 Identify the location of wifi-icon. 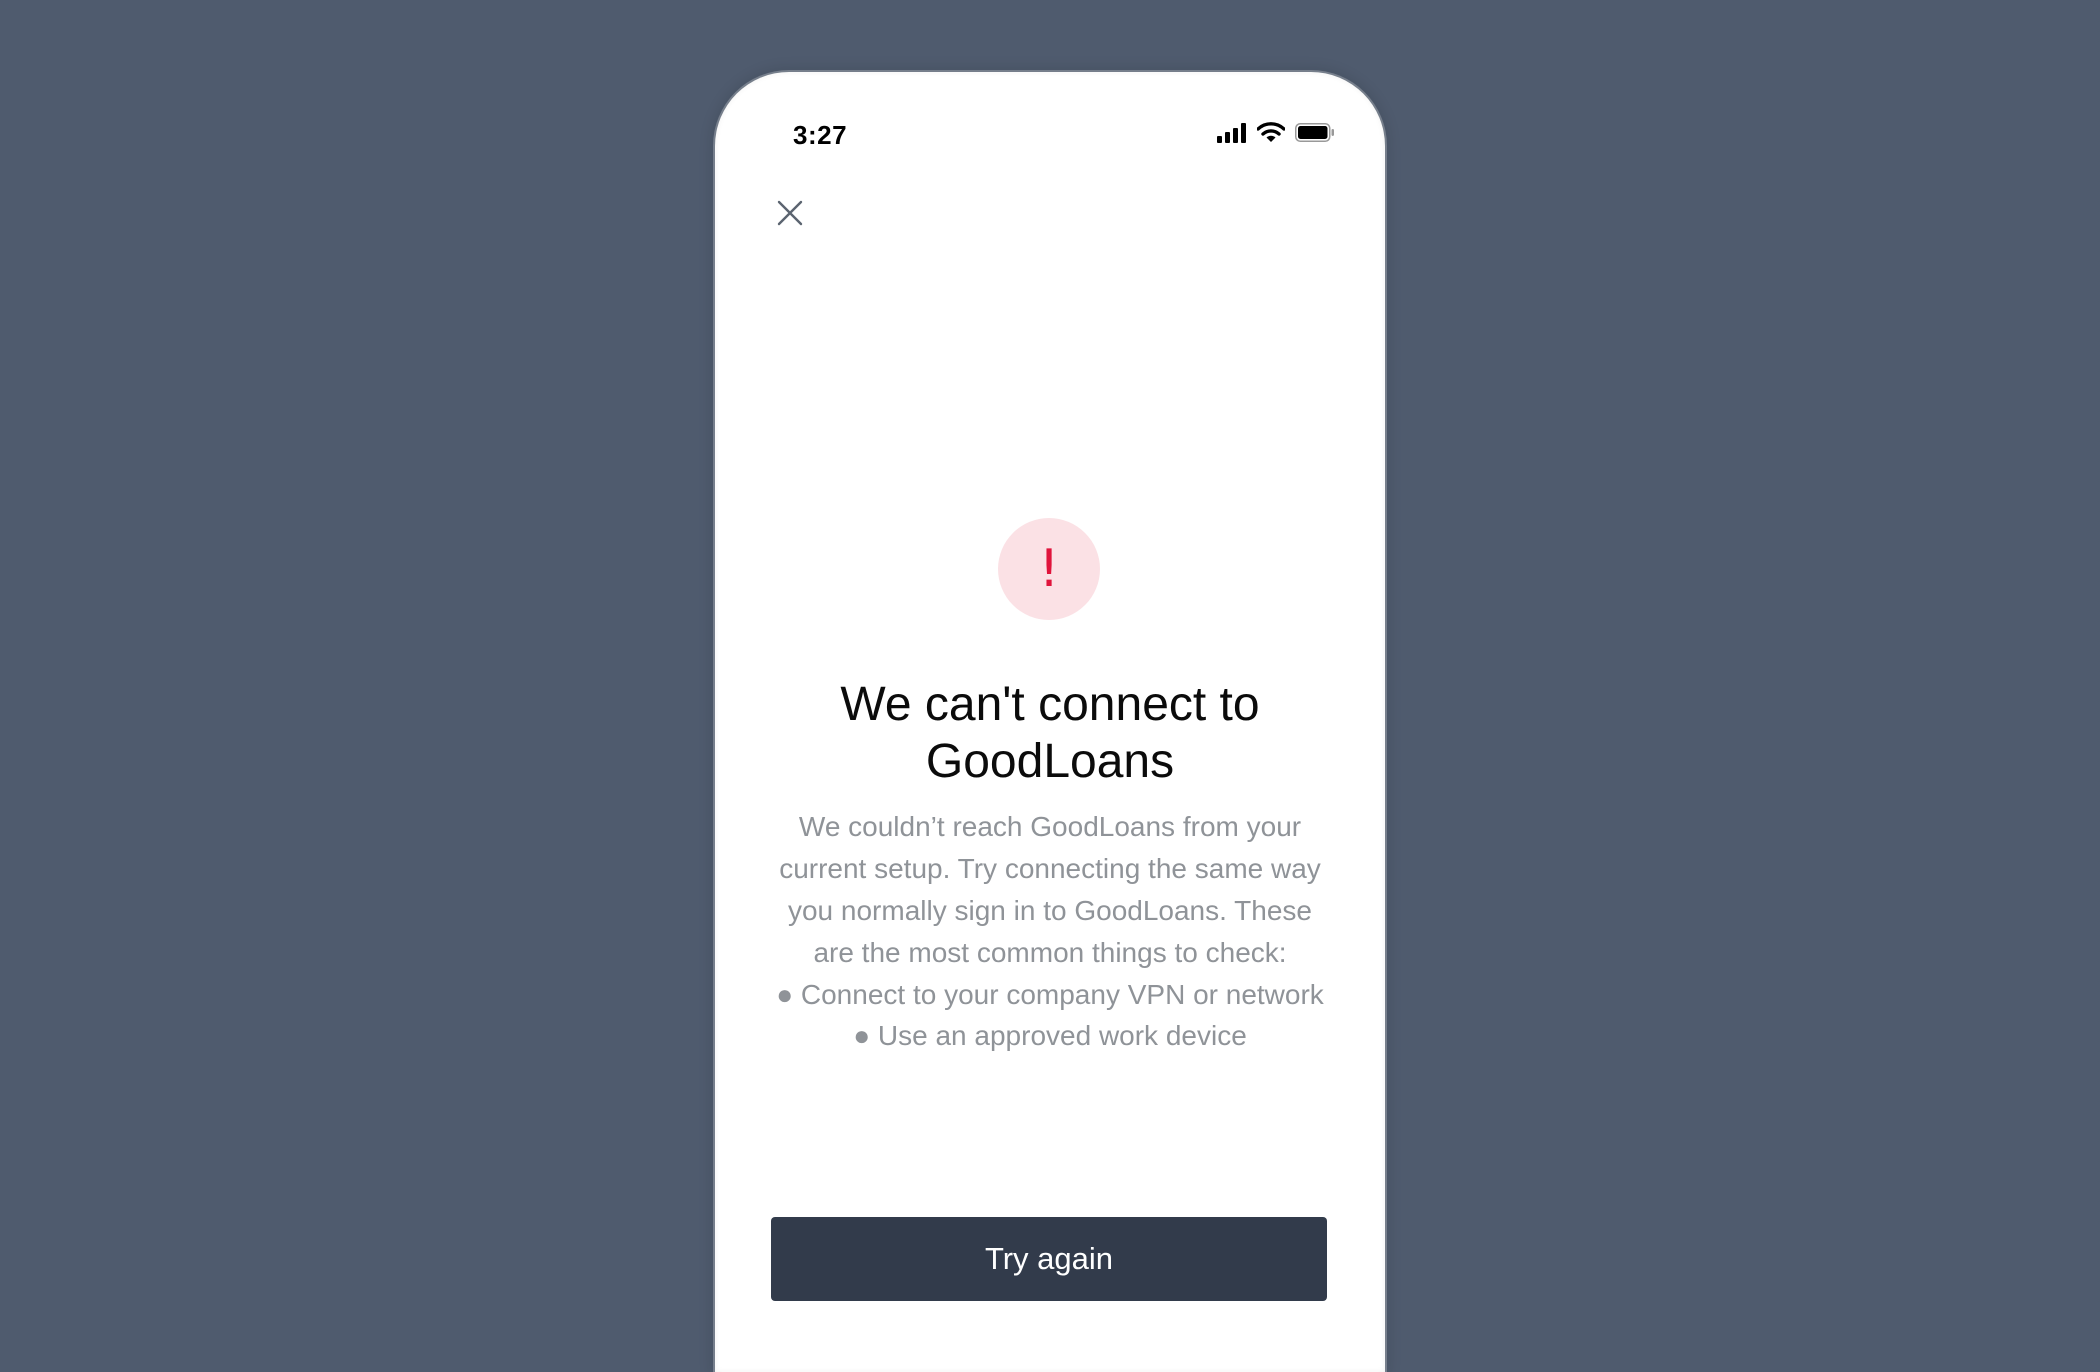
(1271, 132).